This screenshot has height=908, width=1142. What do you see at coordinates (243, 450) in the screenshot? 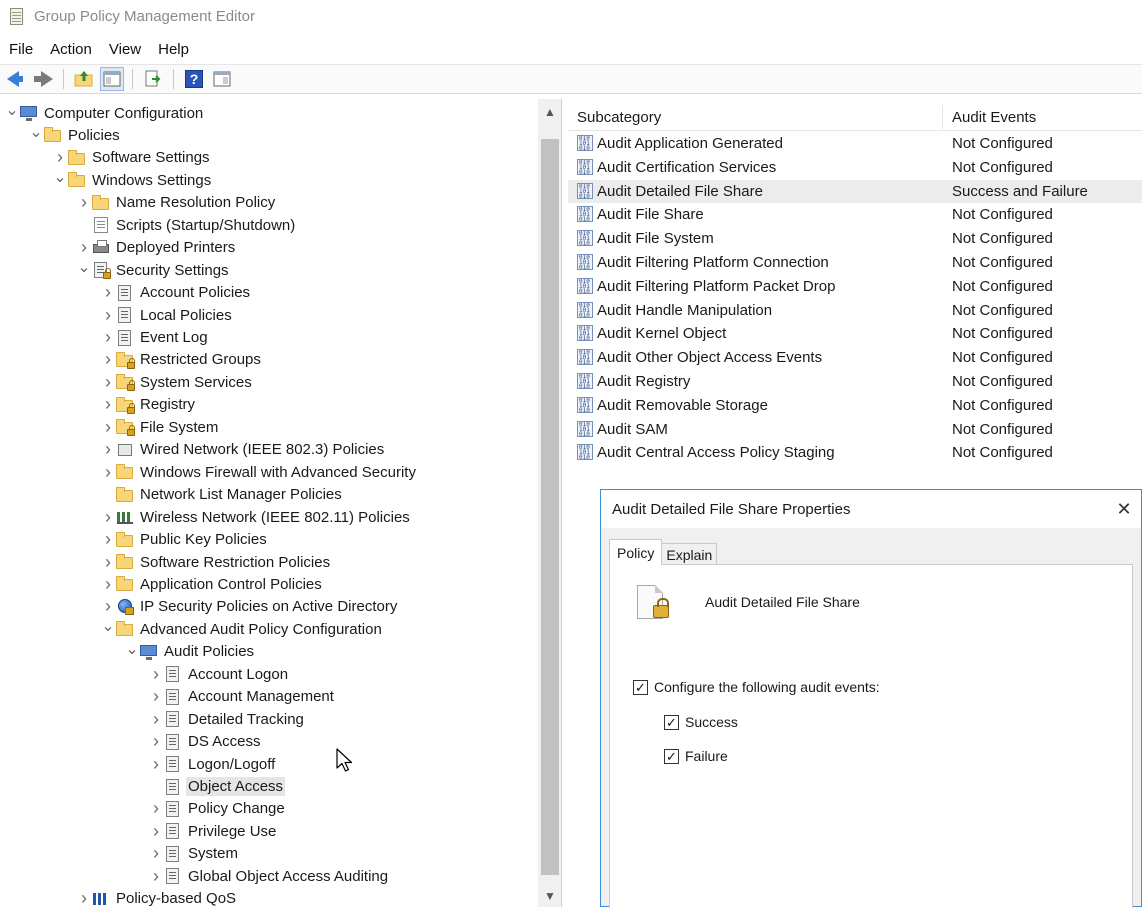
I see `tree-item: › Wired Network (IEEE 802.3) Policies` at bounding box center [243, 450].